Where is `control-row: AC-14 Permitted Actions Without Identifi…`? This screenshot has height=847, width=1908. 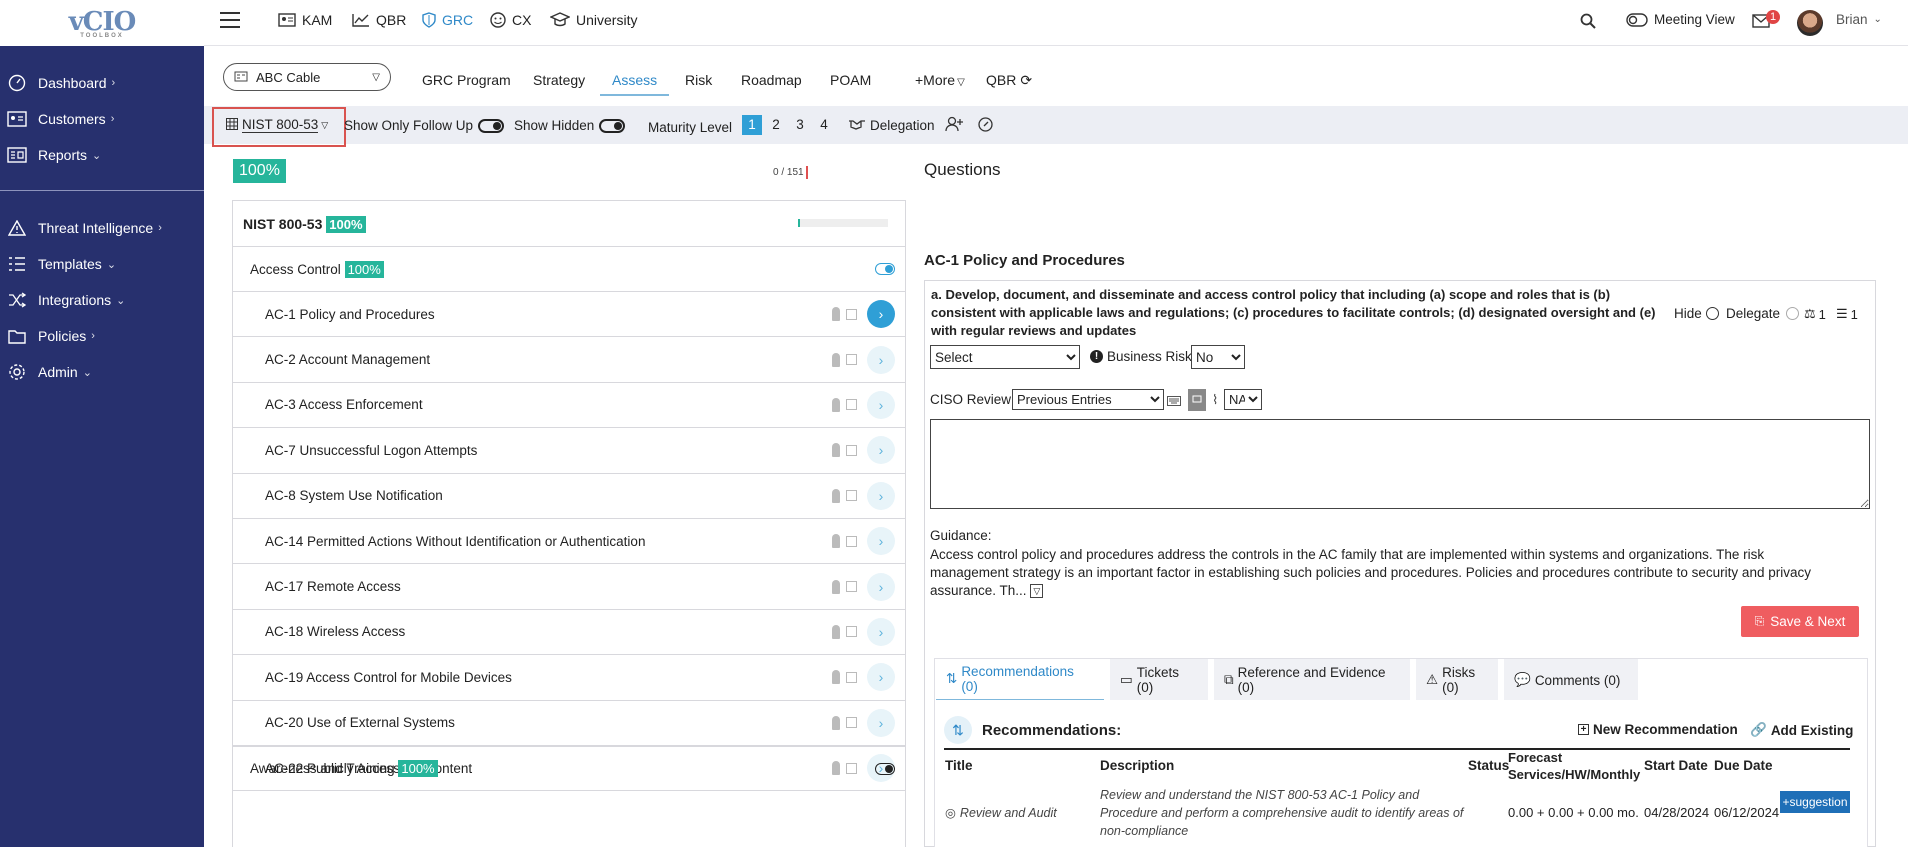
control-row: AC-14 Permitted Actions Without Identifi… is located at coordinates (569, 542).